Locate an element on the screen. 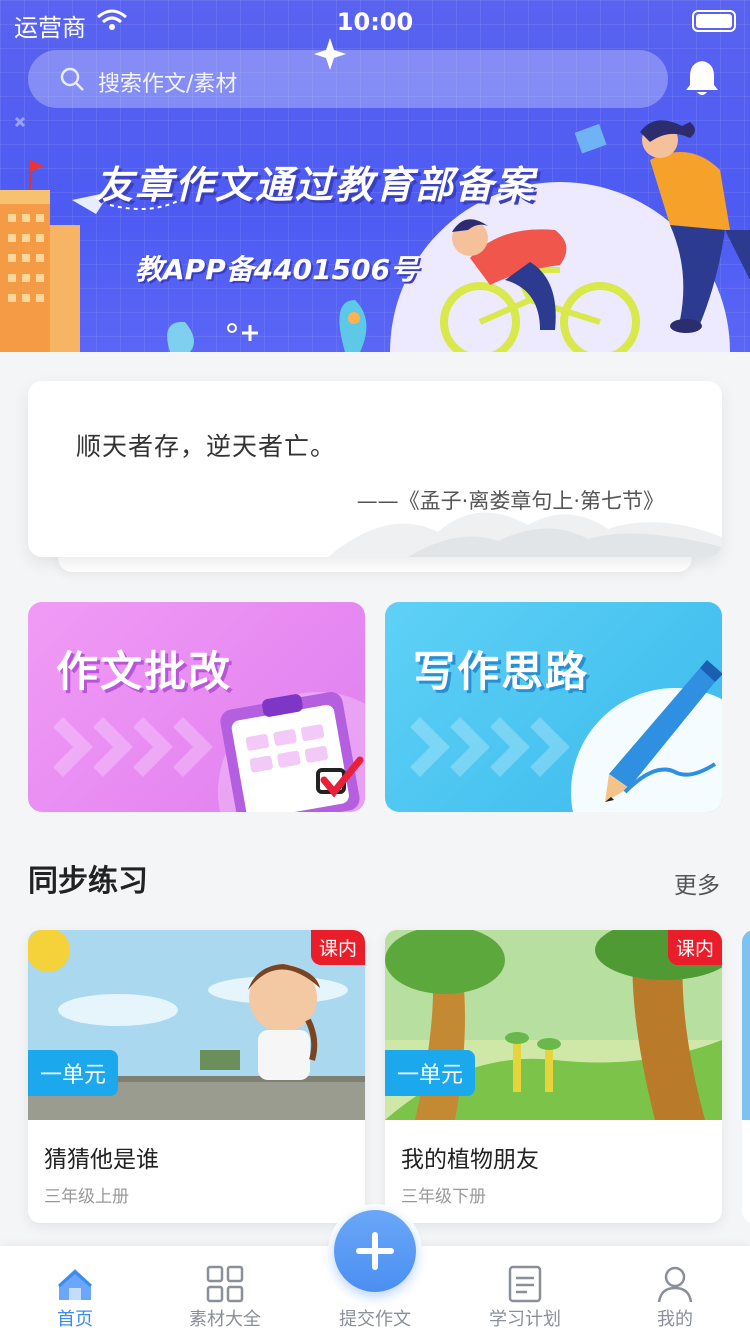 Image resolution: width=750 pixels, height=1334 pixels. tab-home: 首页 is located at coordinates (75, 1290).